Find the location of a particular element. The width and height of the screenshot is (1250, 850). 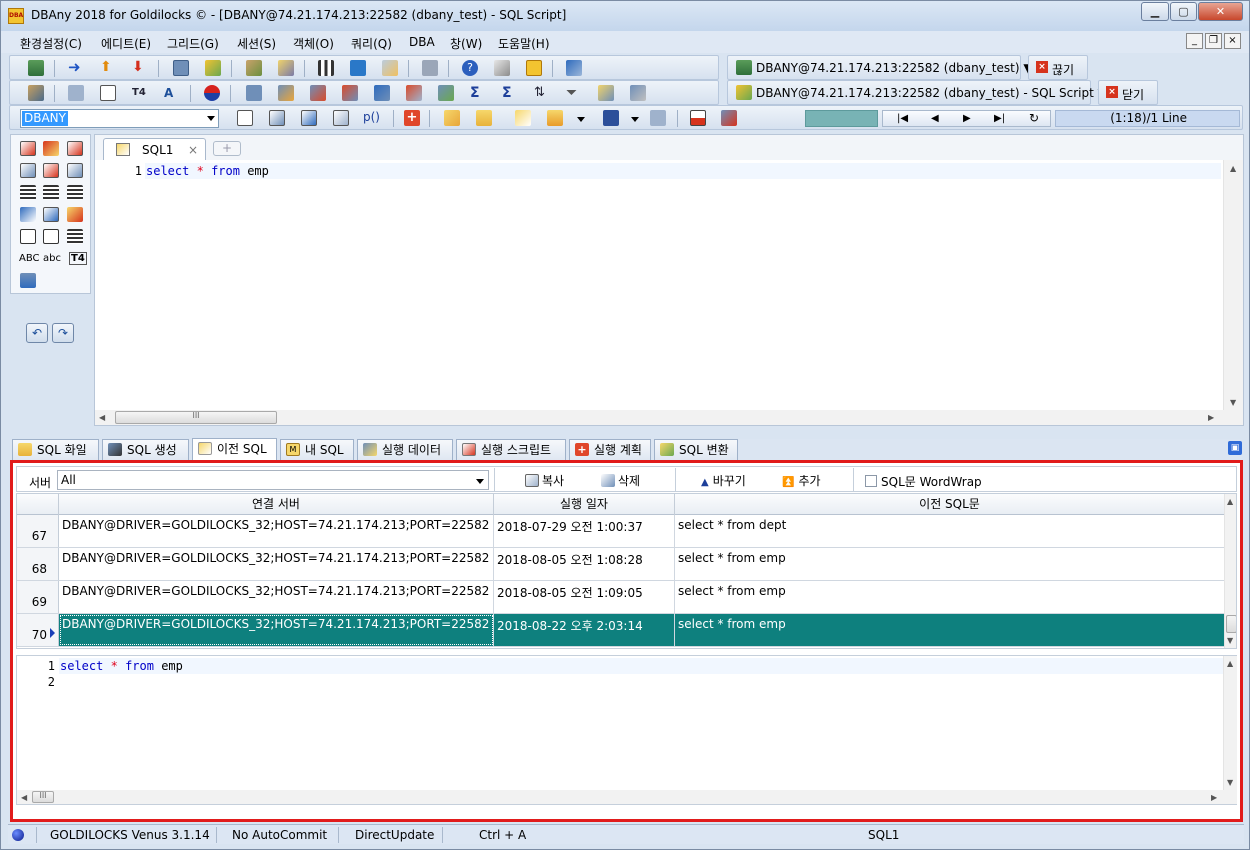

download-icon: ⬇ is located at coordinates (140, 68).